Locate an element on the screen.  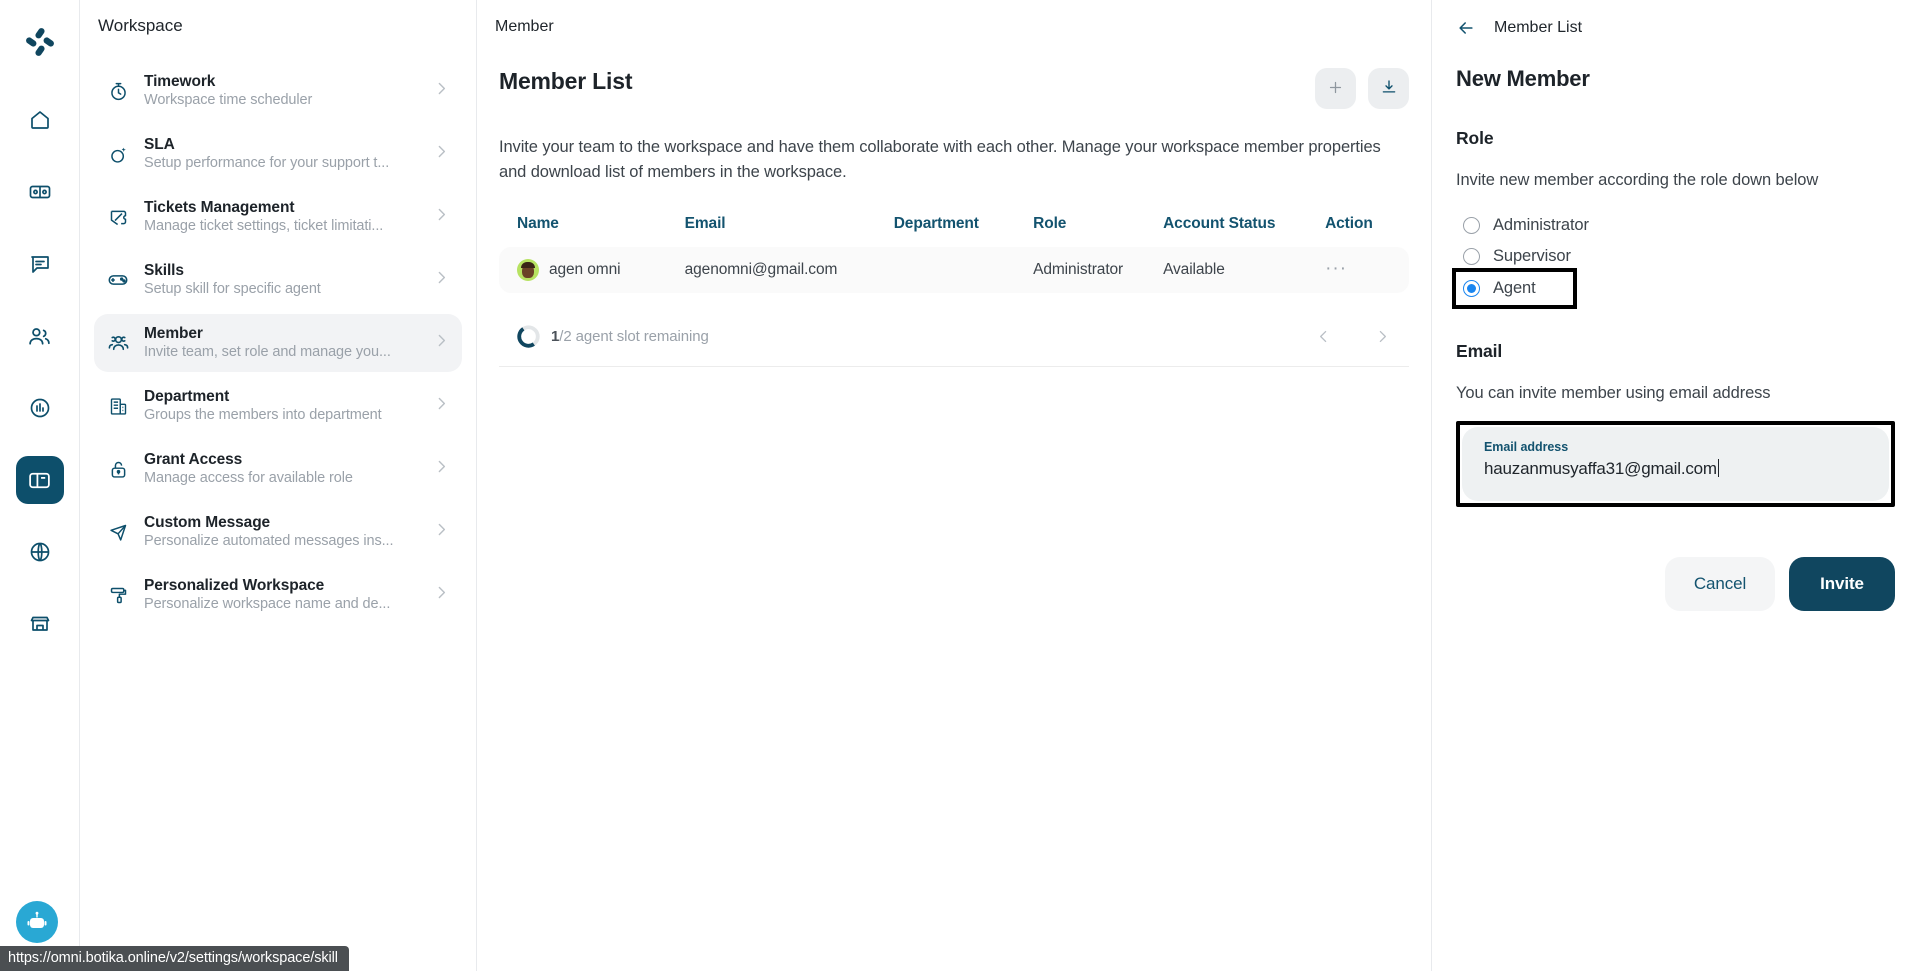
send-icon is located at coordinates (118, 532).